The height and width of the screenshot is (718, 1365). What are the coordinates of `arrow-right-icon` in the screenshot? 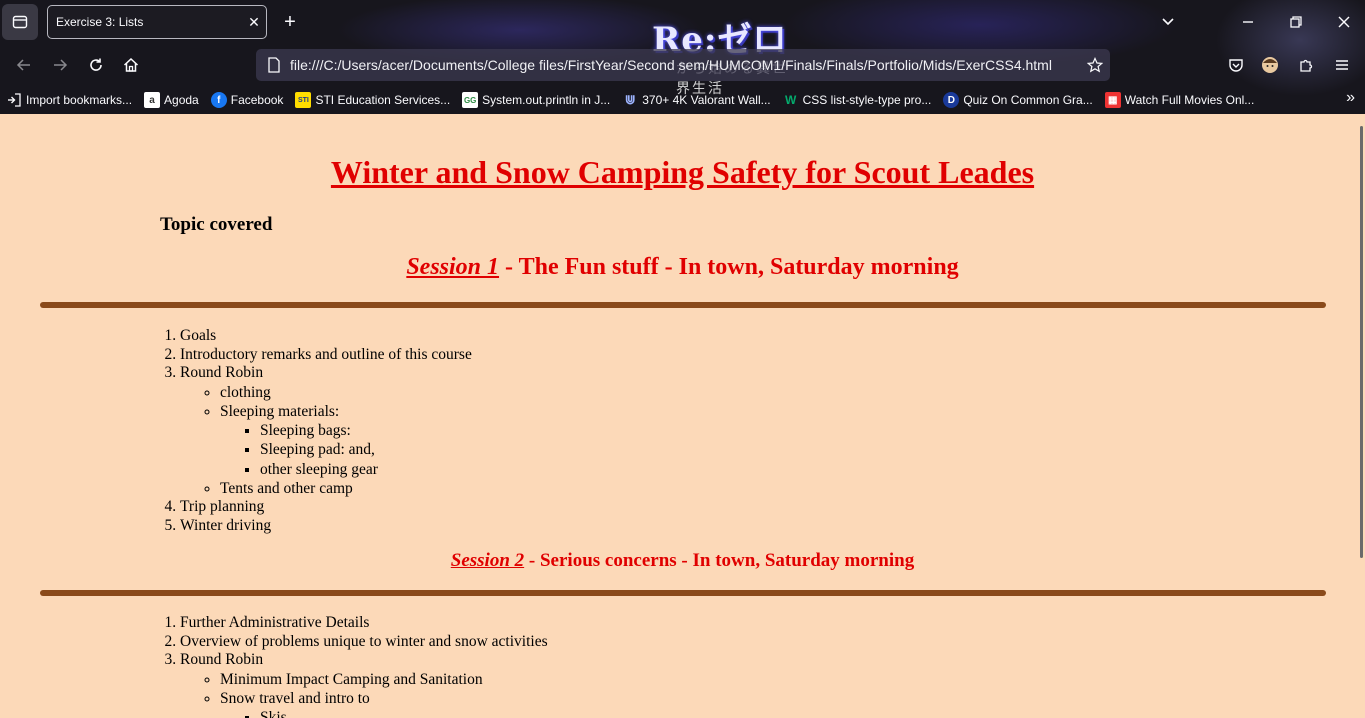 It's located at (61, 65).